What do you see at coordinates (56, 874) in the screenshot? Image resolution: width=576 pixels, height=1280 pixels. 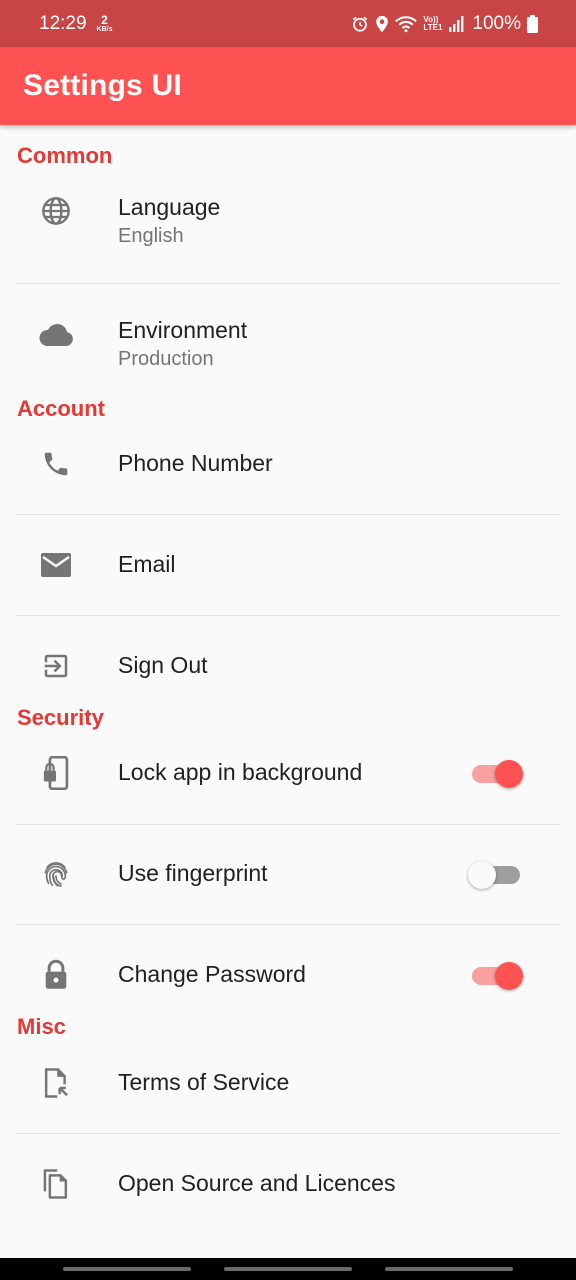 I see `fingerprint-icon` at bounding box center [56, 874].